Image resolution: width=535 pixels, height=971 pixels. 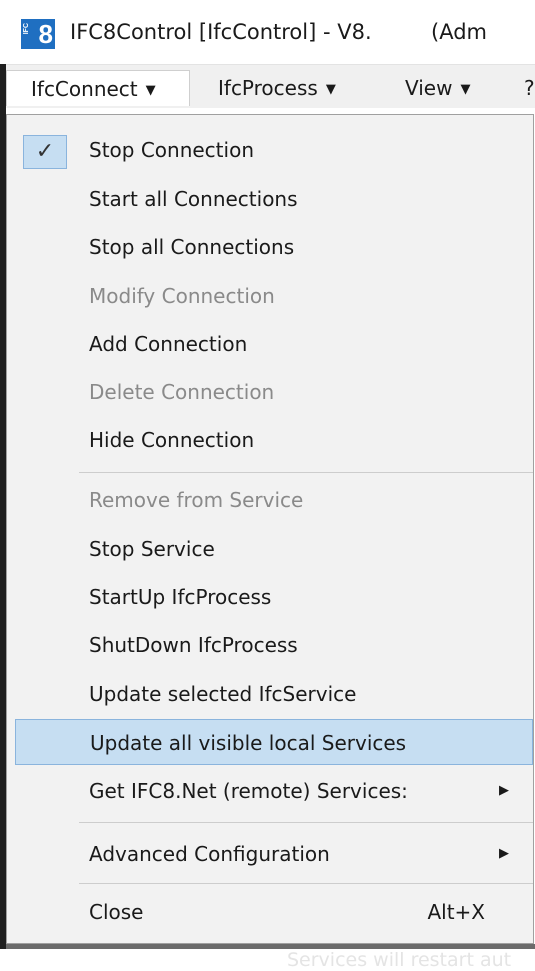 What do you see at coordinates (209, 854) in the screenshot?
I see `menu-item-label: Advanced Configuration` at bounding box center [209, 854].